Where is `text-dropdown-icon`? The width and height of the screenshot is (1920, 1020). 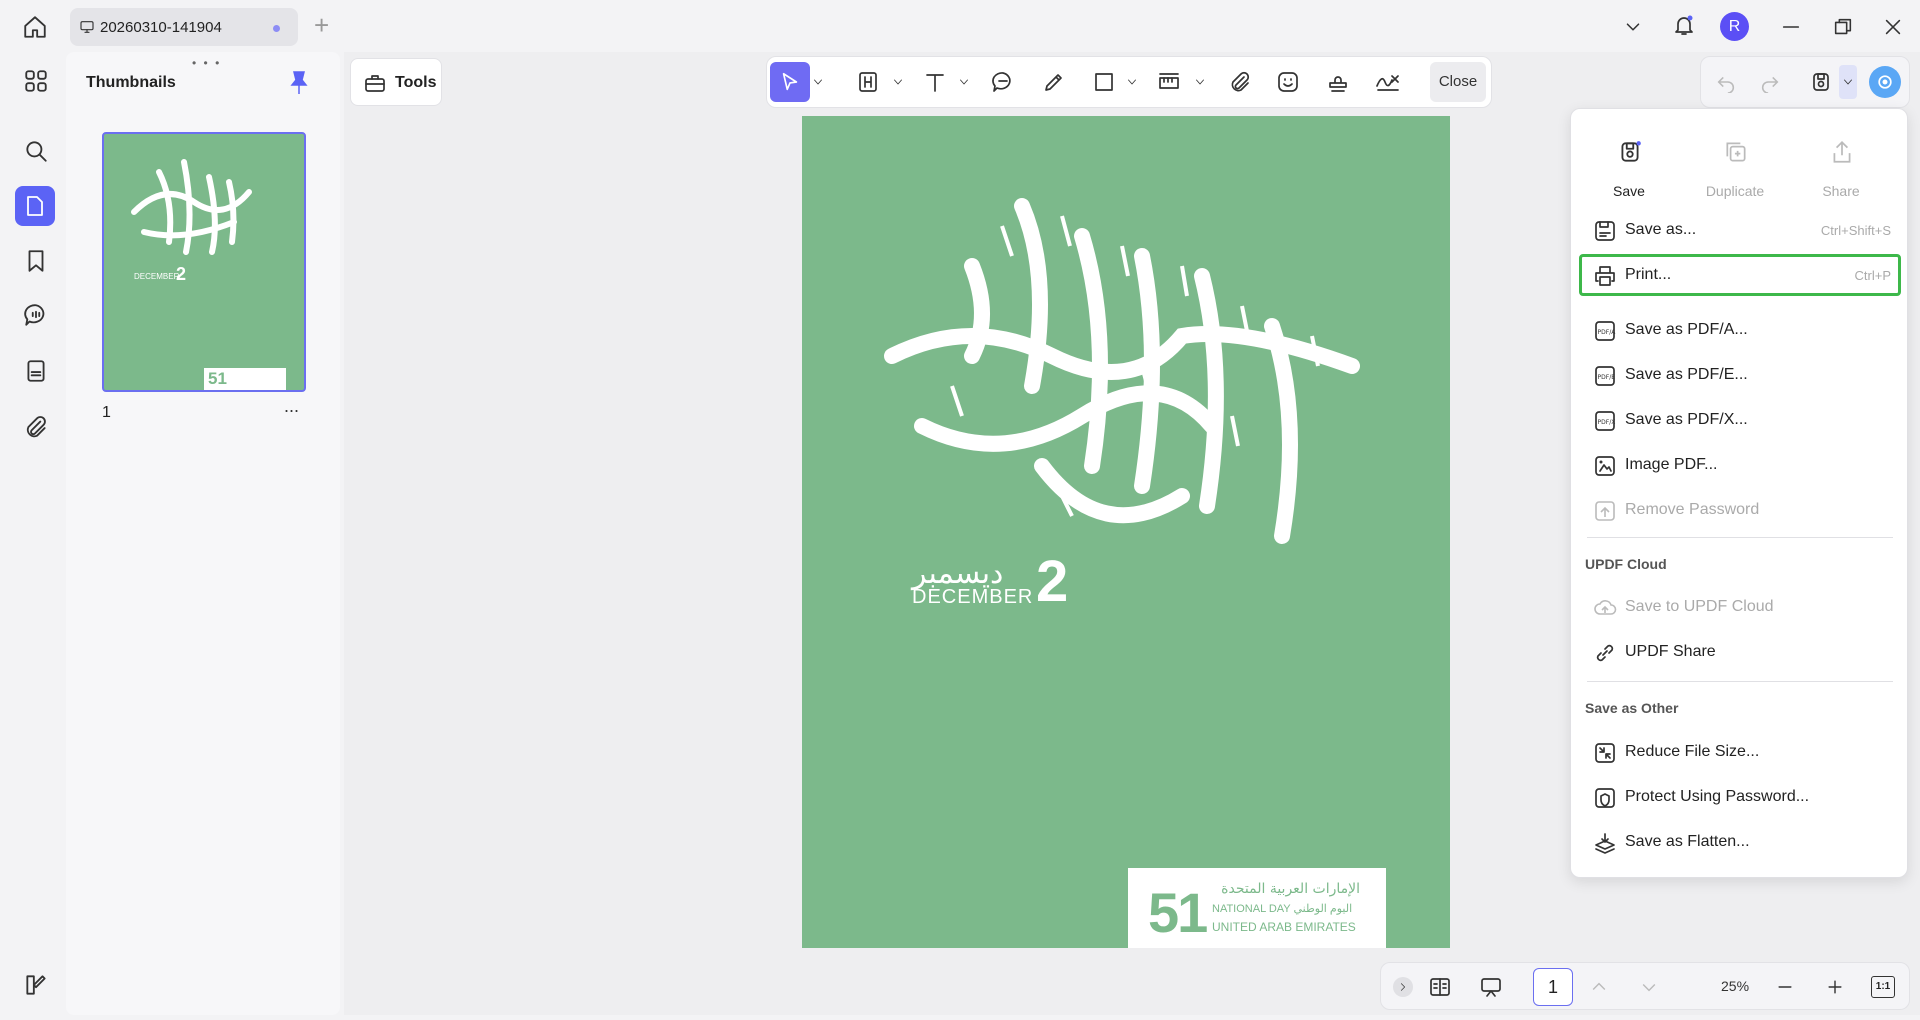 text-dropdown-icon is located at coordinates (964, 82).